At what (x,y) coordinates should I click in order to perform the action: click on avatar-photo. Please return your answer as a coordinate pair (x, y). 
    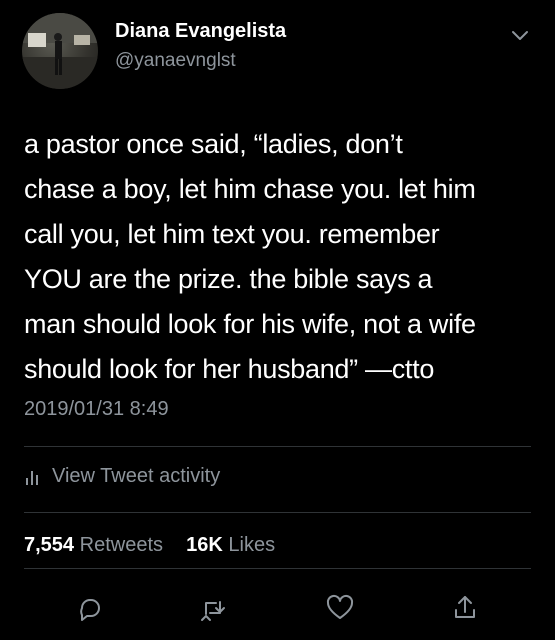
    Looking at the image, I should click on (60, 51).